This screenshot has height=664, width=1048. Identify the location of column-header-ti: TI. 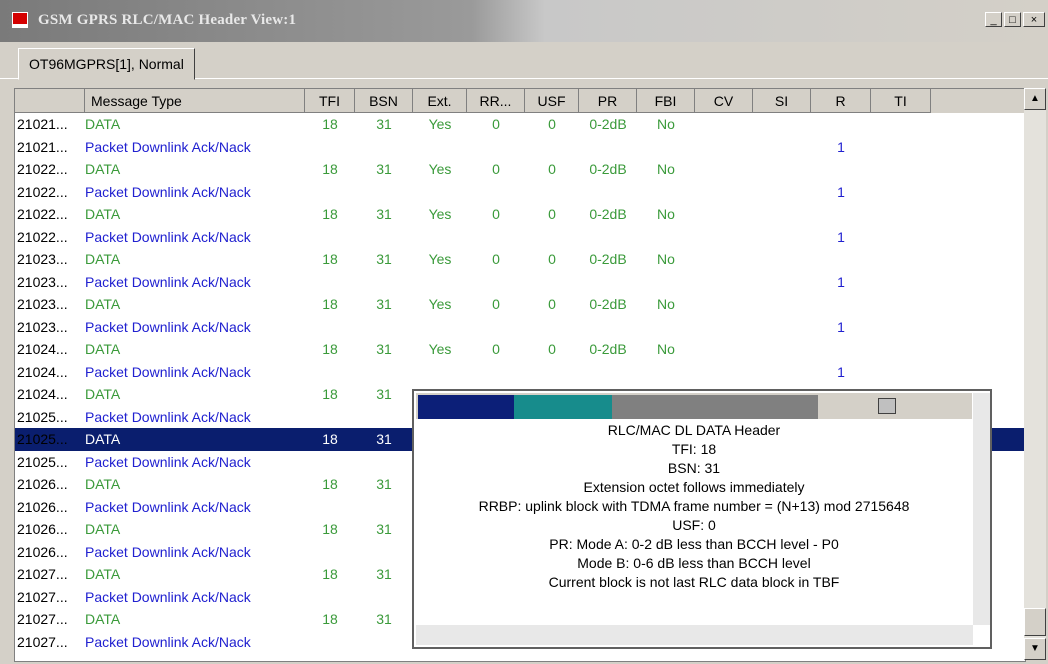
(901, 101).